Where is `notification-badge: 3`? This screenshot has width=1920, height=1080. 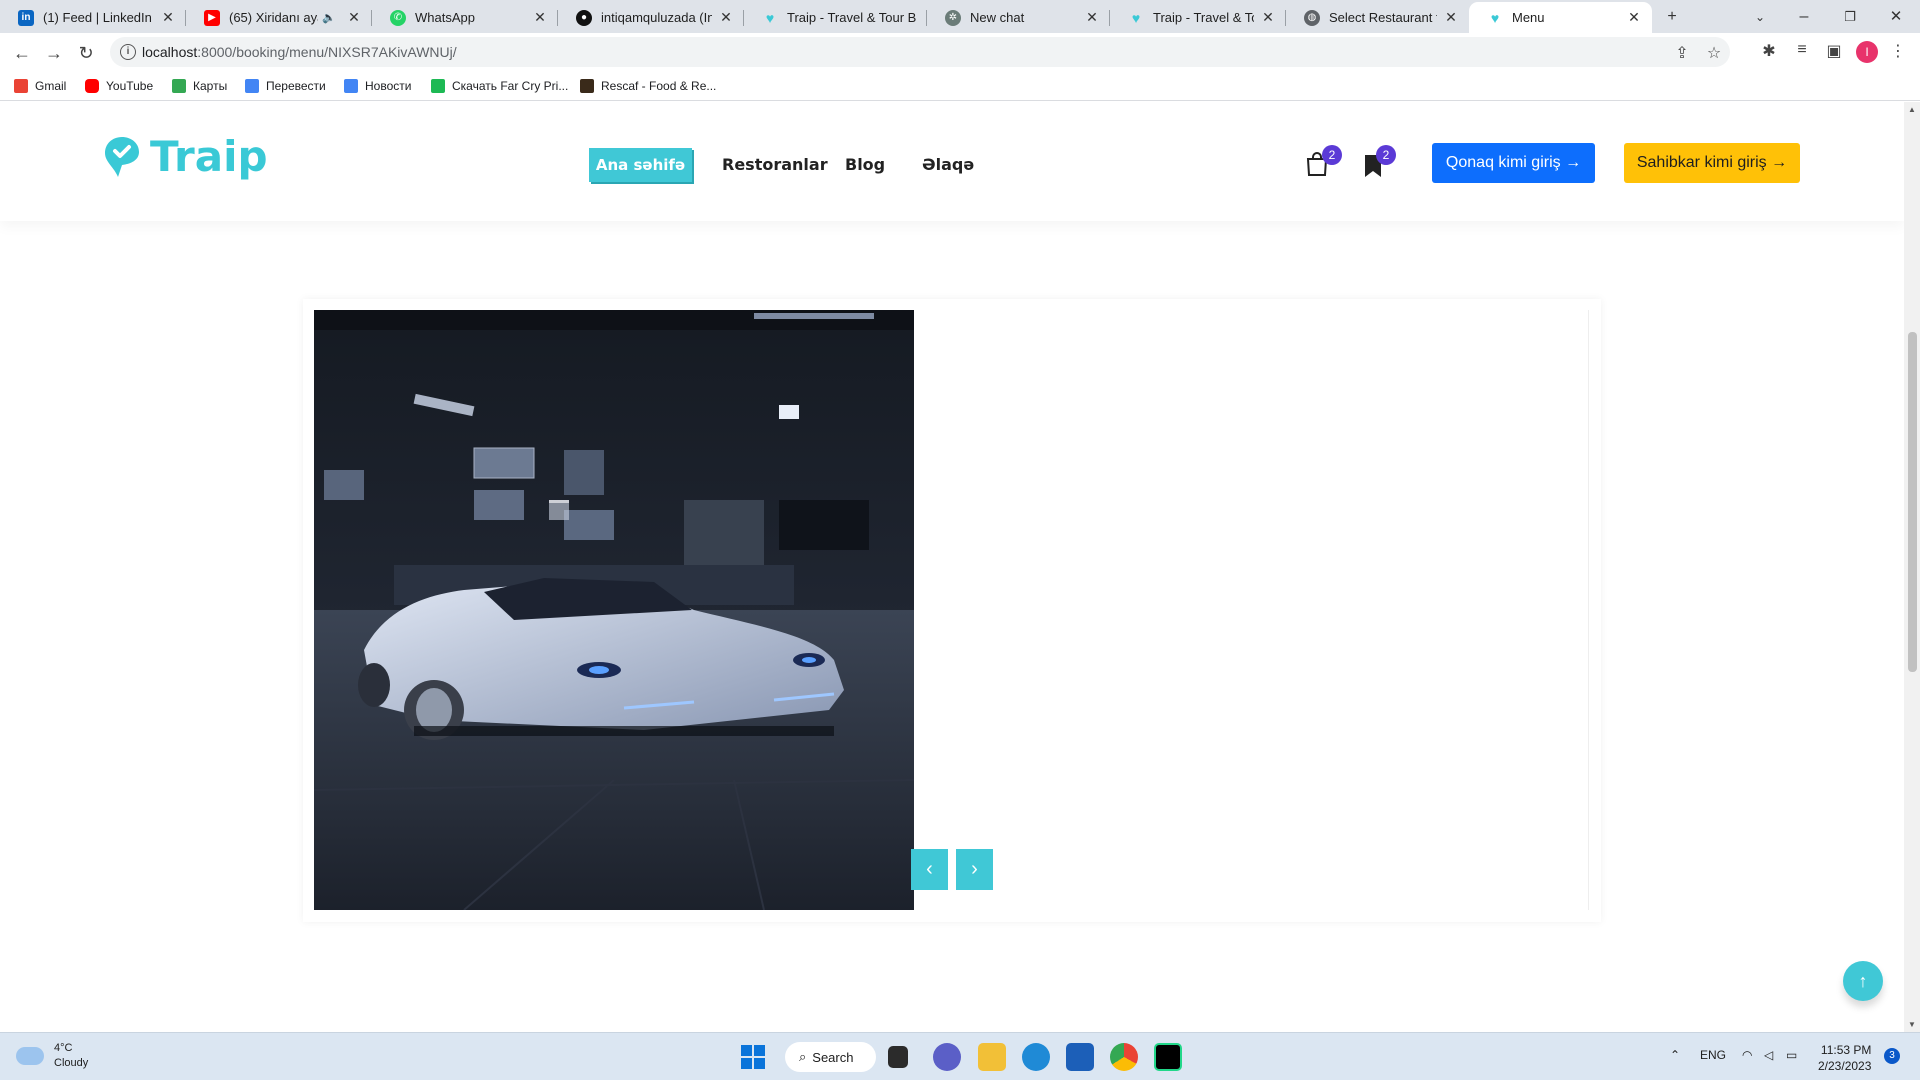
notification-badge: 3 is located at coordinates (1892, 1056).